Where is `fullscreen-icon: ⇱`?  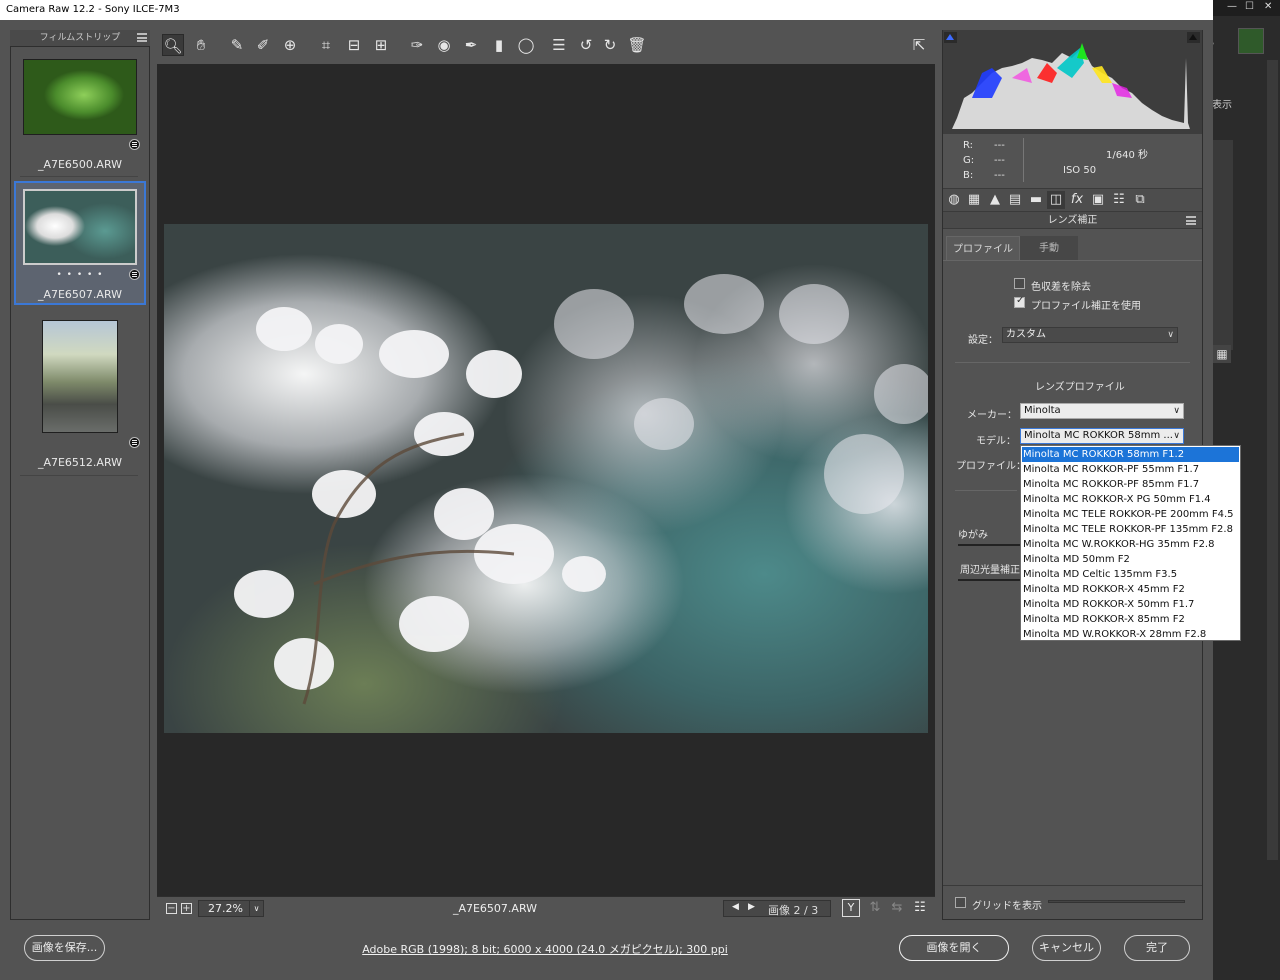
fullscreen-icon: ⇱ is located at coordinates (919, 45).